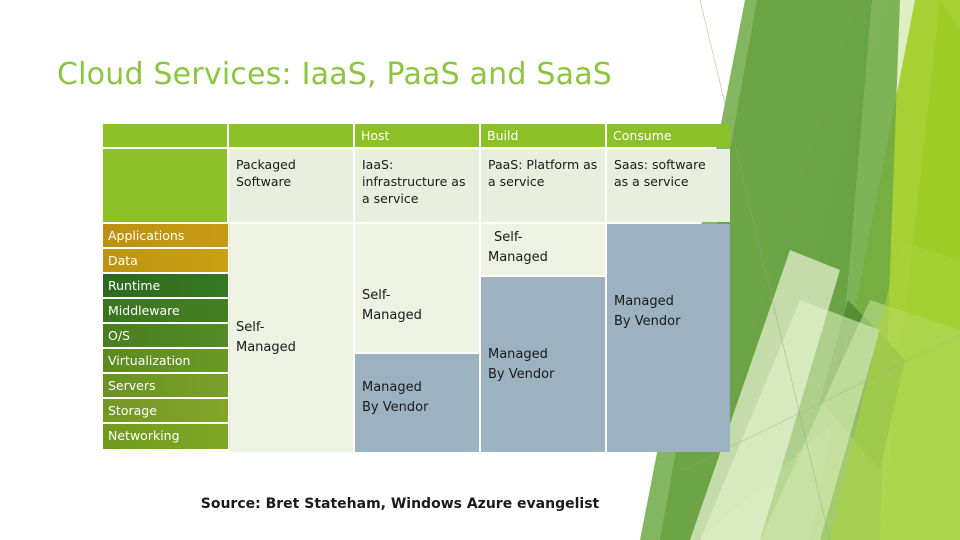 The width and height of the screenshot is (960, 540). I want to click on consume-vendor-text: Managed By Vendor, so click(647, 312).